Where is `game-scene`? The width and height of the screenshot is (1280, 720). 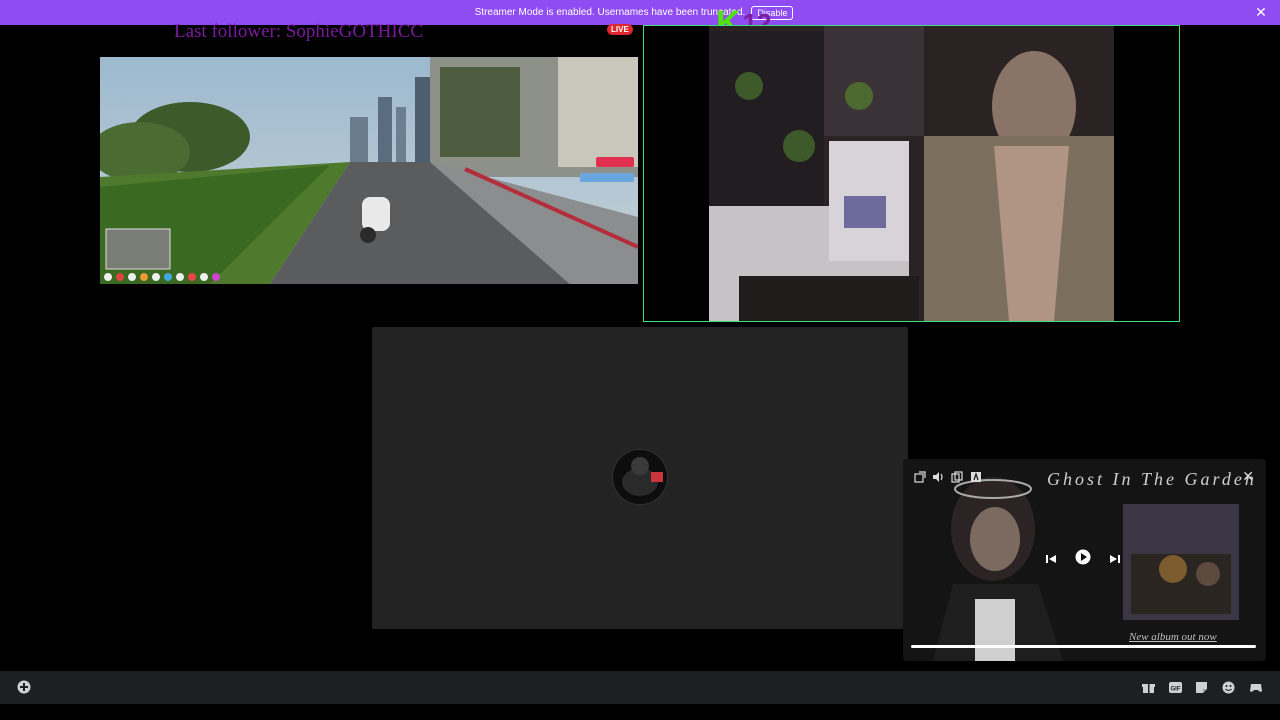 game-scene is located at coordinates (369, 170).